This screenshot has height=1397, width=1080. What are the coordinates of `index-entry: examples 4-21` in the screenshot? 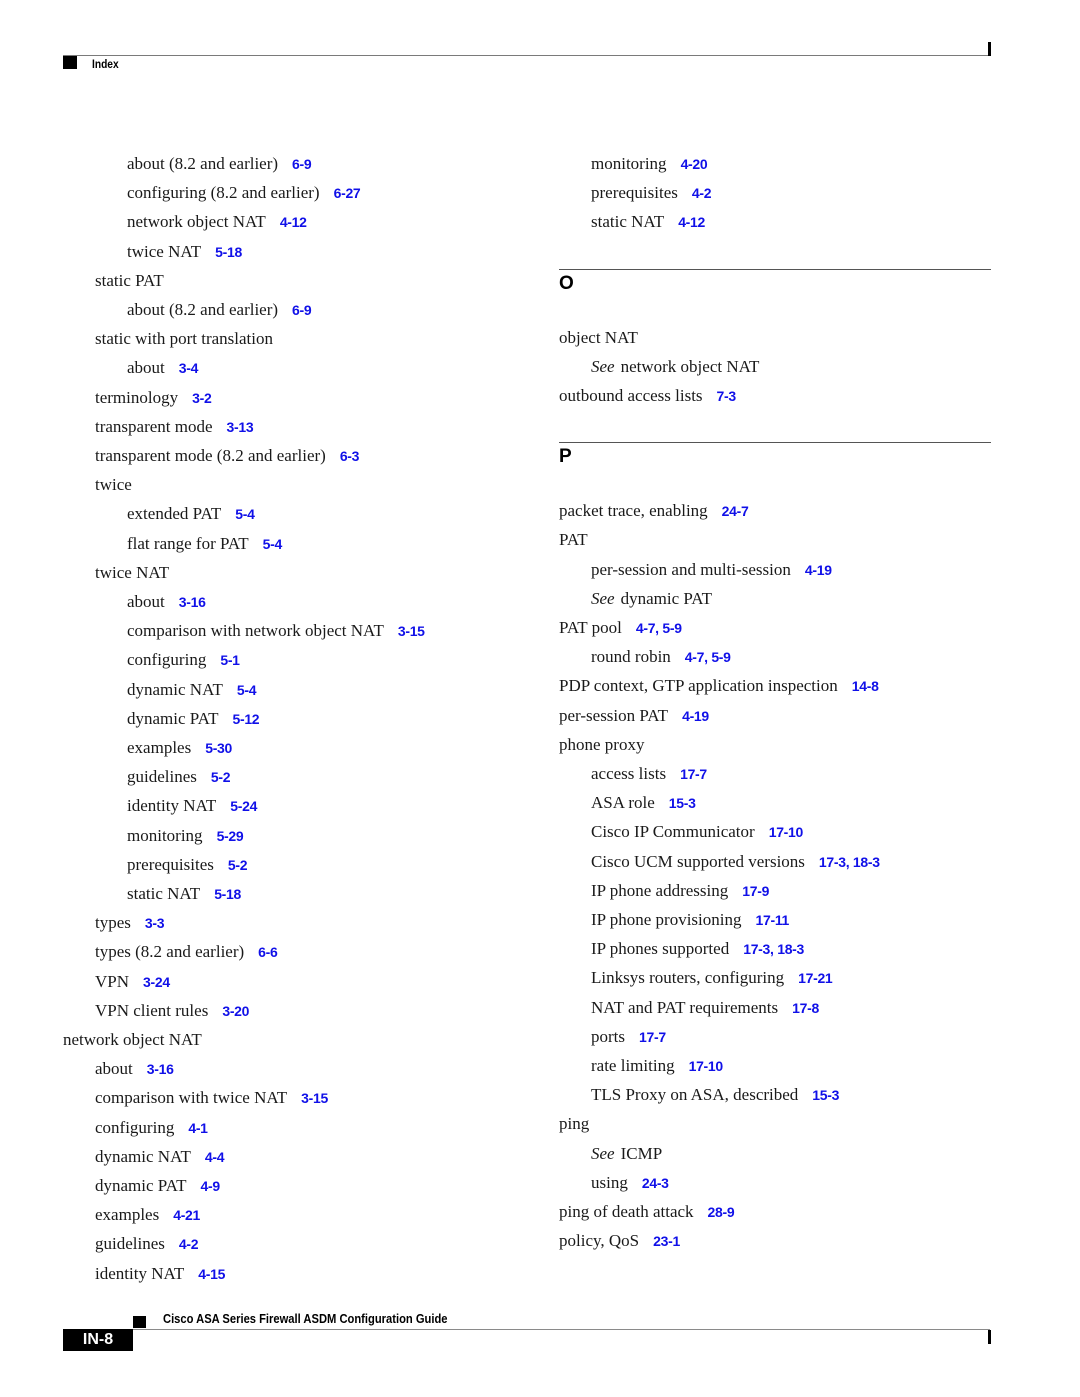 It's located at (147, 1215).